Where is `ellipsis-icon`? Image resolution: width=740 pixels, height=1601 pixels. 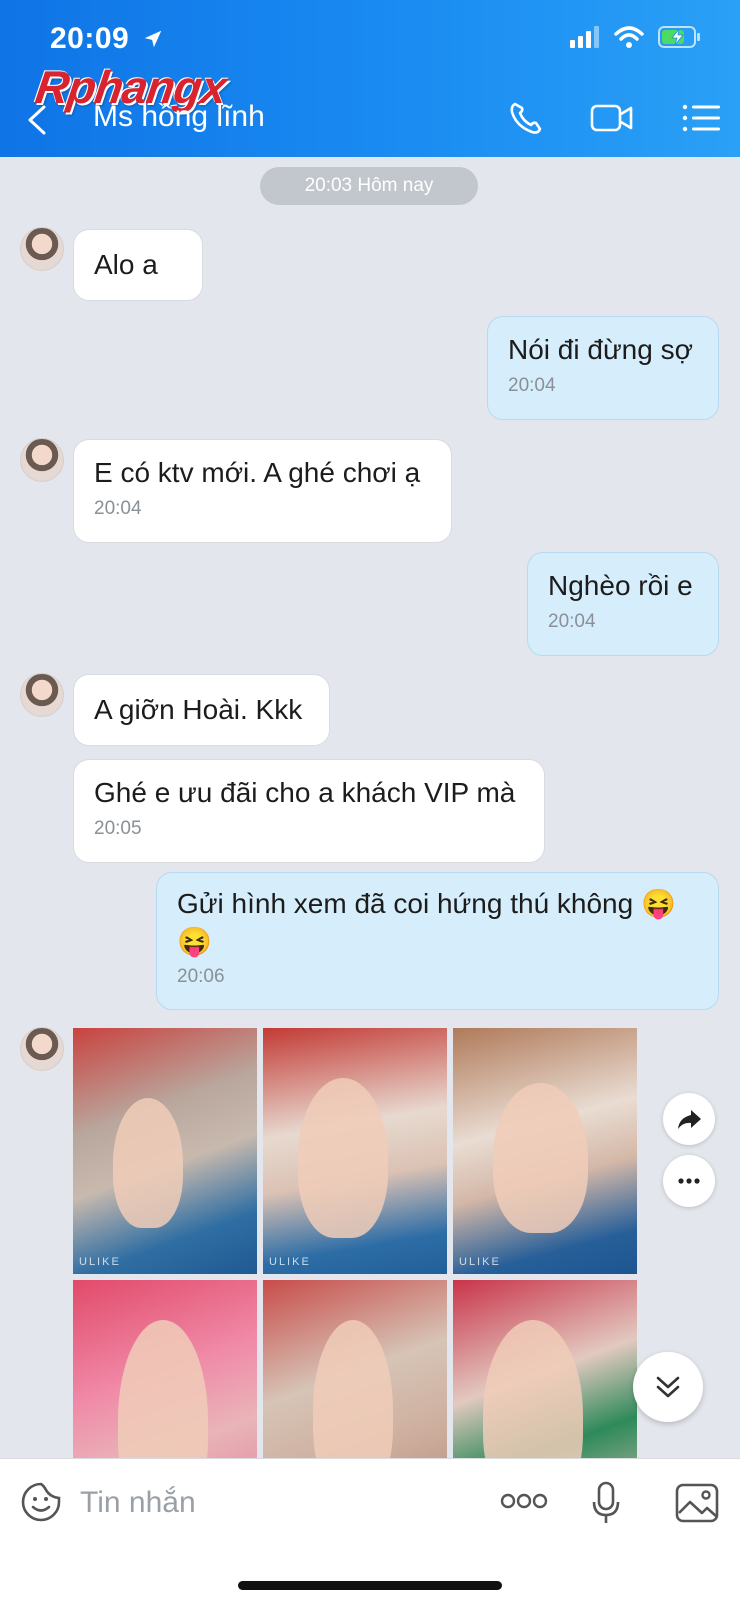
ellipsis-icon is located at coordinates (689, 1181).